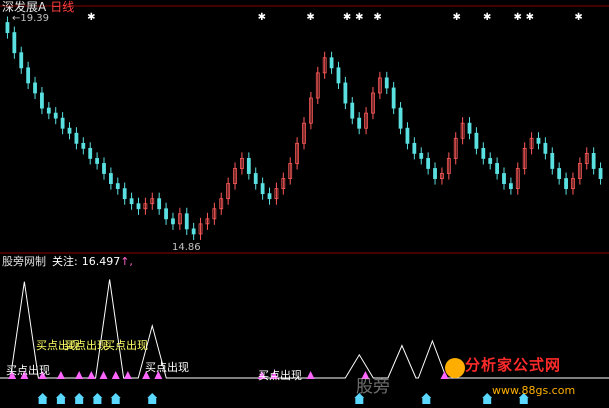 This screenshot has height=408, width=609. I want to click on low-price-label: 14.86, so click(186, 248).